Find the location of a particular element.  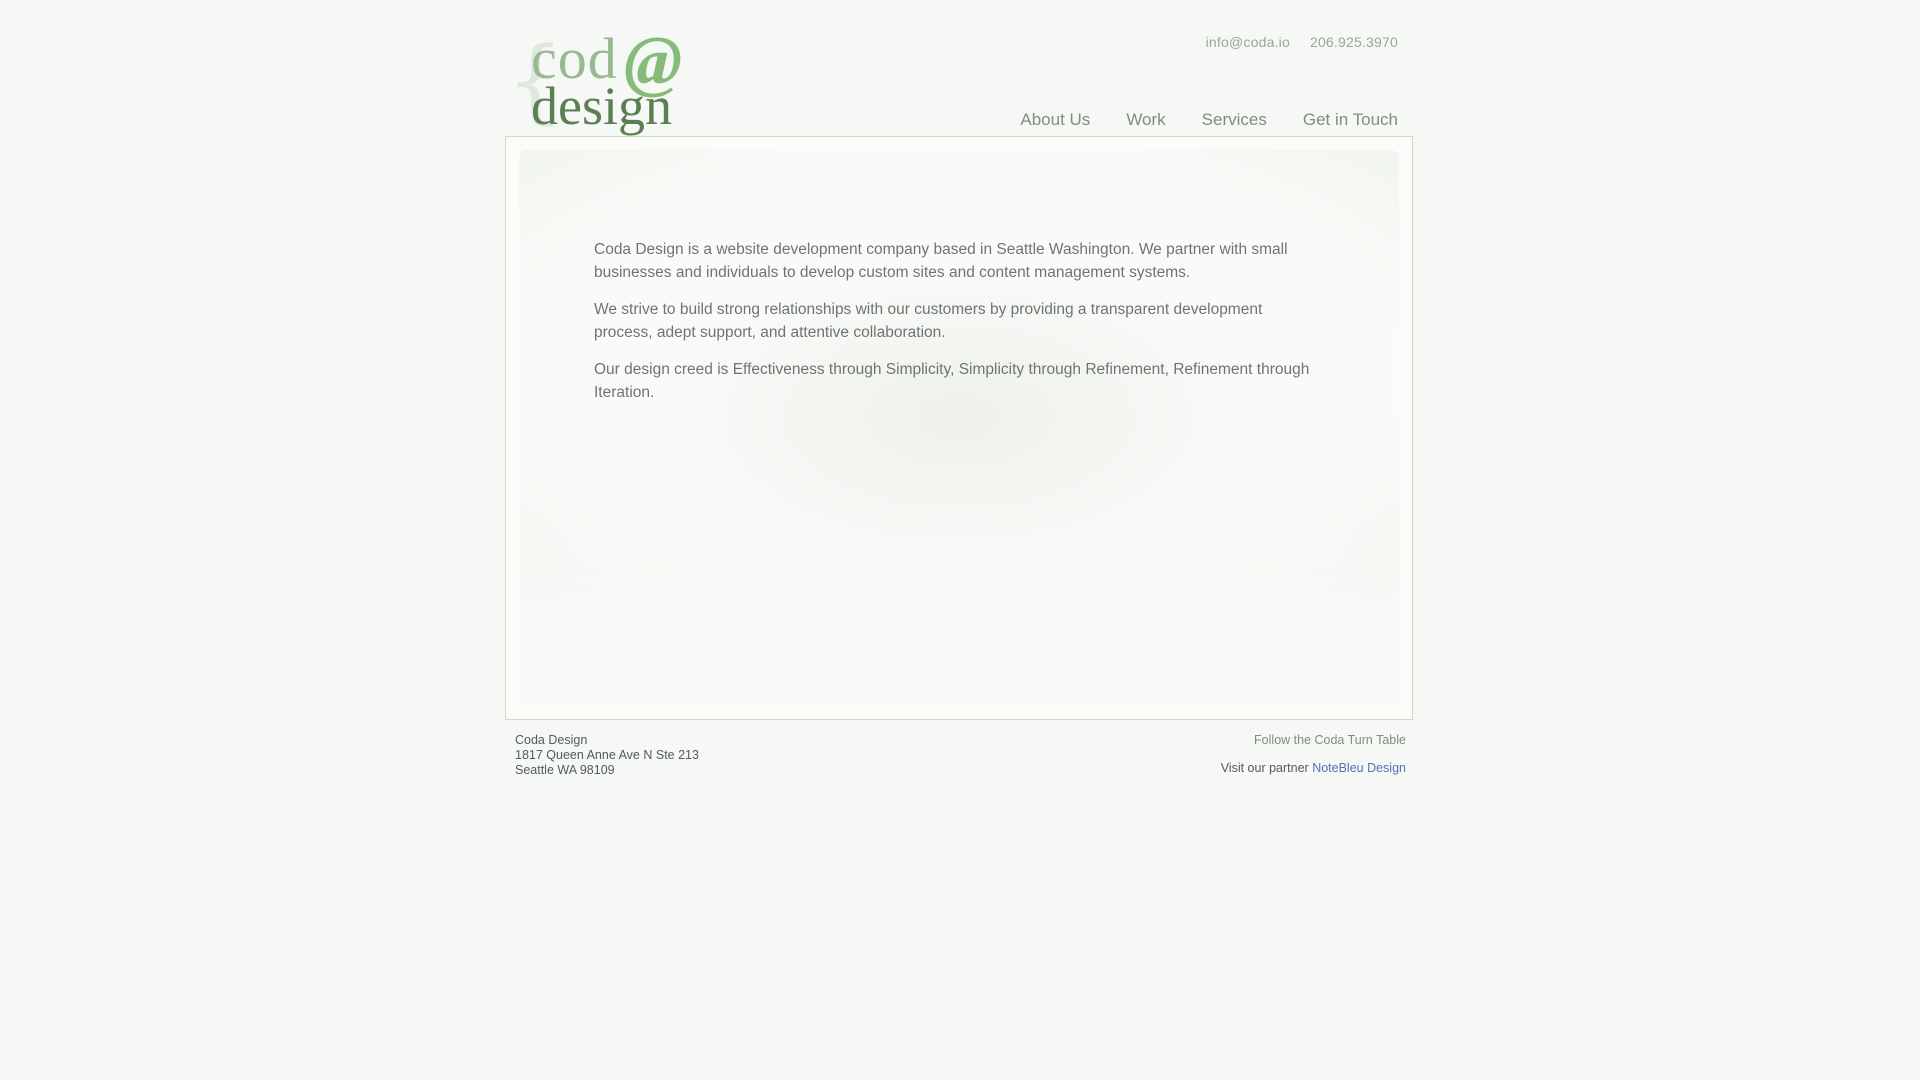

nav-item-services: Services is located at coordinates (1234, 120).